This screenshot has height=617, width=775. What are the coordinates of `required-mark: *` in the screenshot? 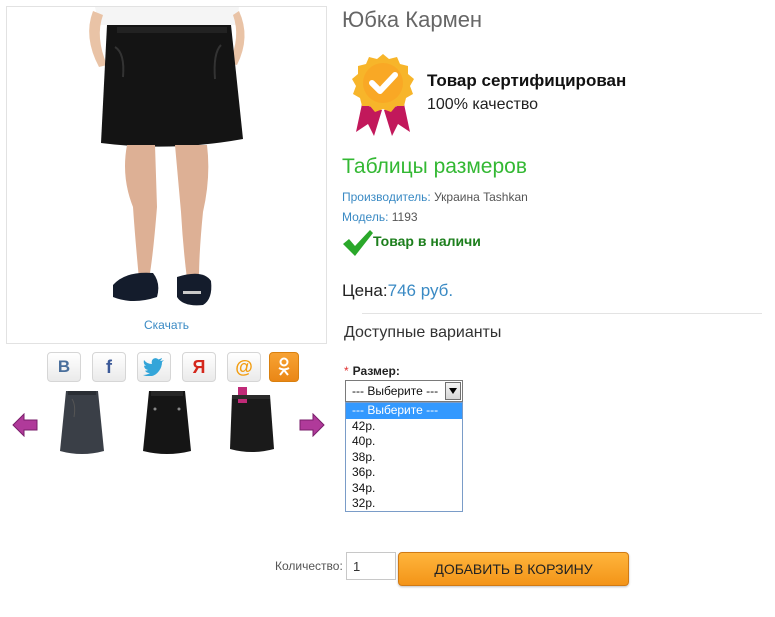 It's located at (346, 371).